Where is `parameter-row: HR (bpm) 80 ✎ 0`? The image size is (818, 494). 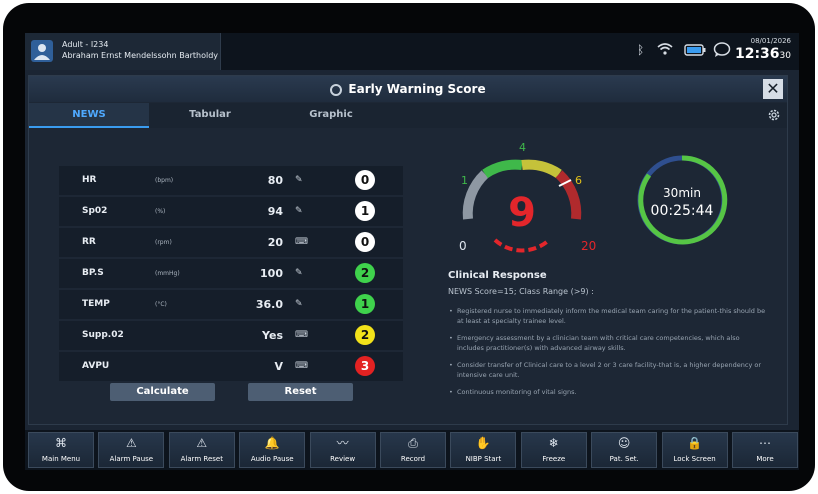
parameter-row: HR (bpm) 80 ✎ 0 is located at coordinates (231, 180).